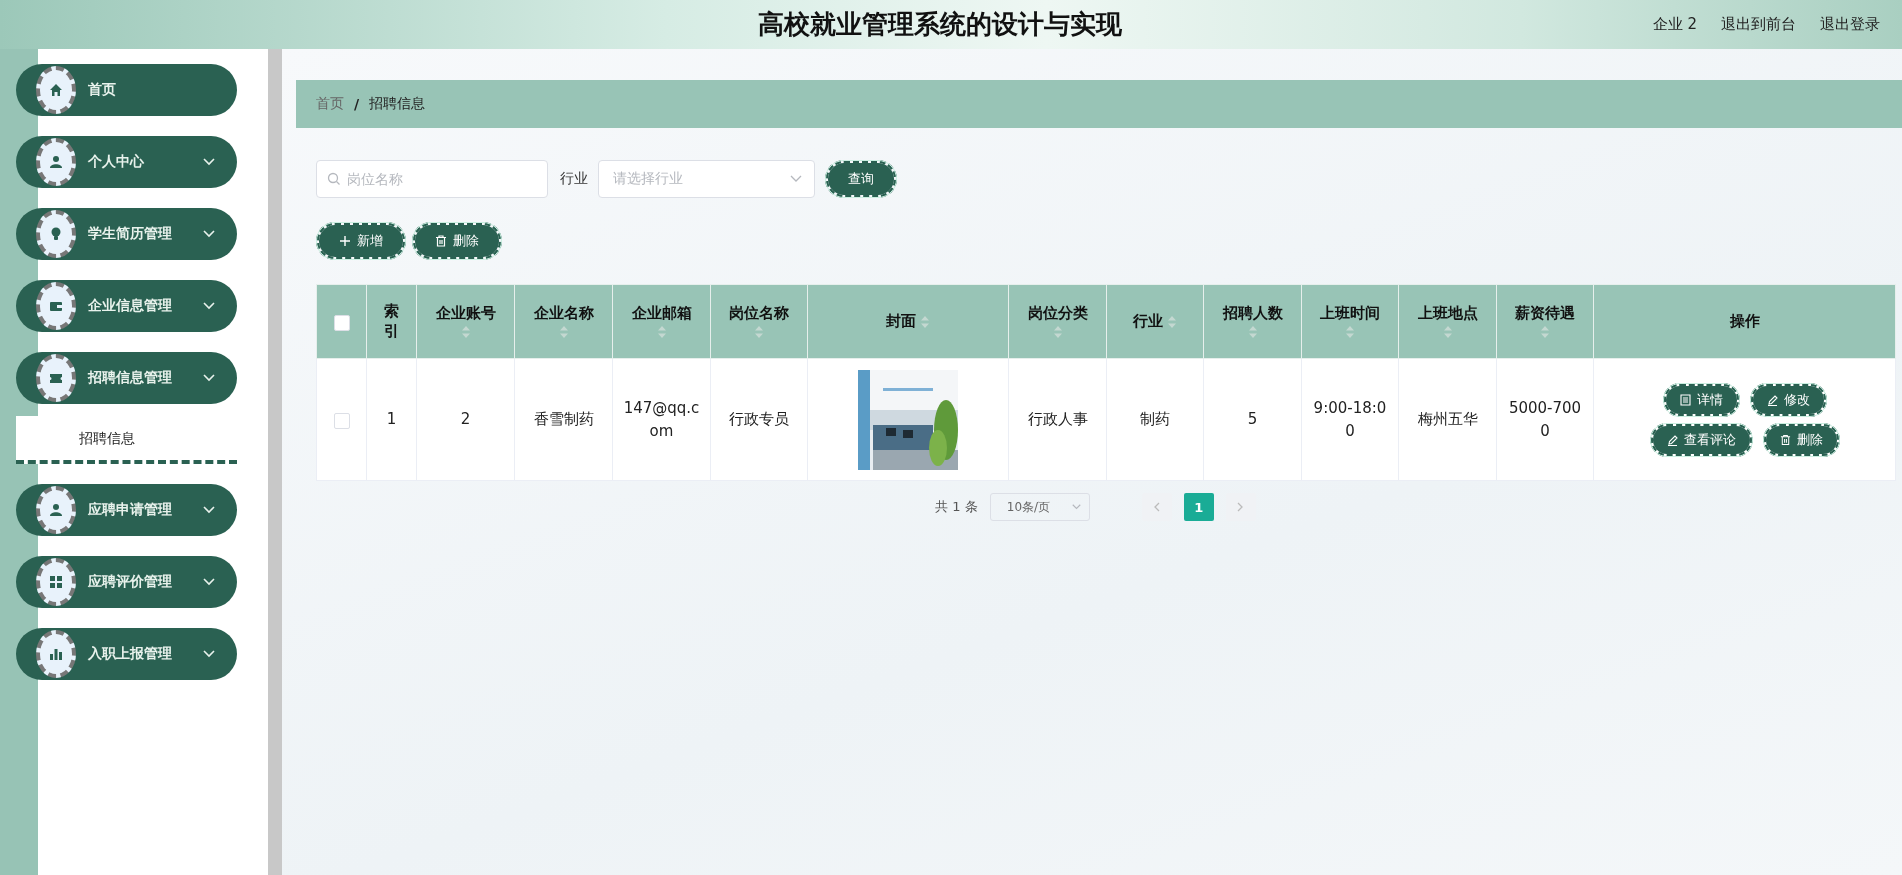  I want to click on column-header: 行业, so click(1148, 321).